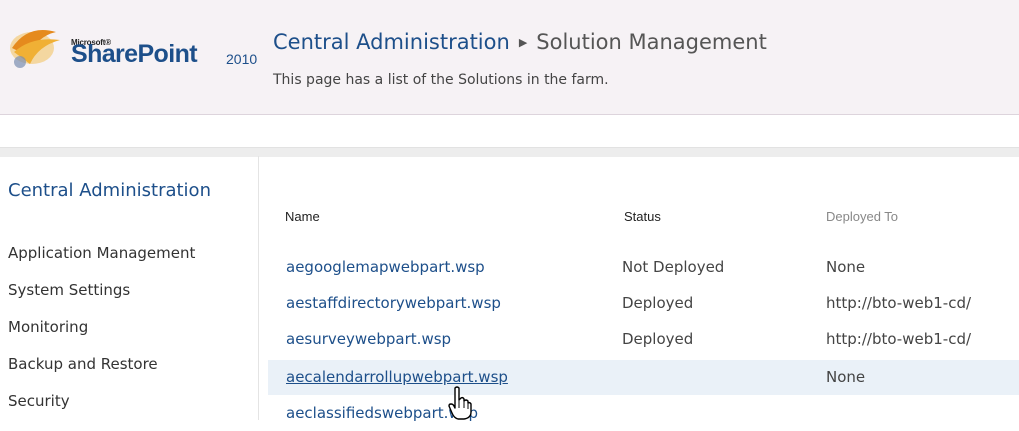 This screenshot has width=1019, height=431. Describe the element at coordinates (460, 403) in the screenshot. I see `hand-cursor-icon` at that location.